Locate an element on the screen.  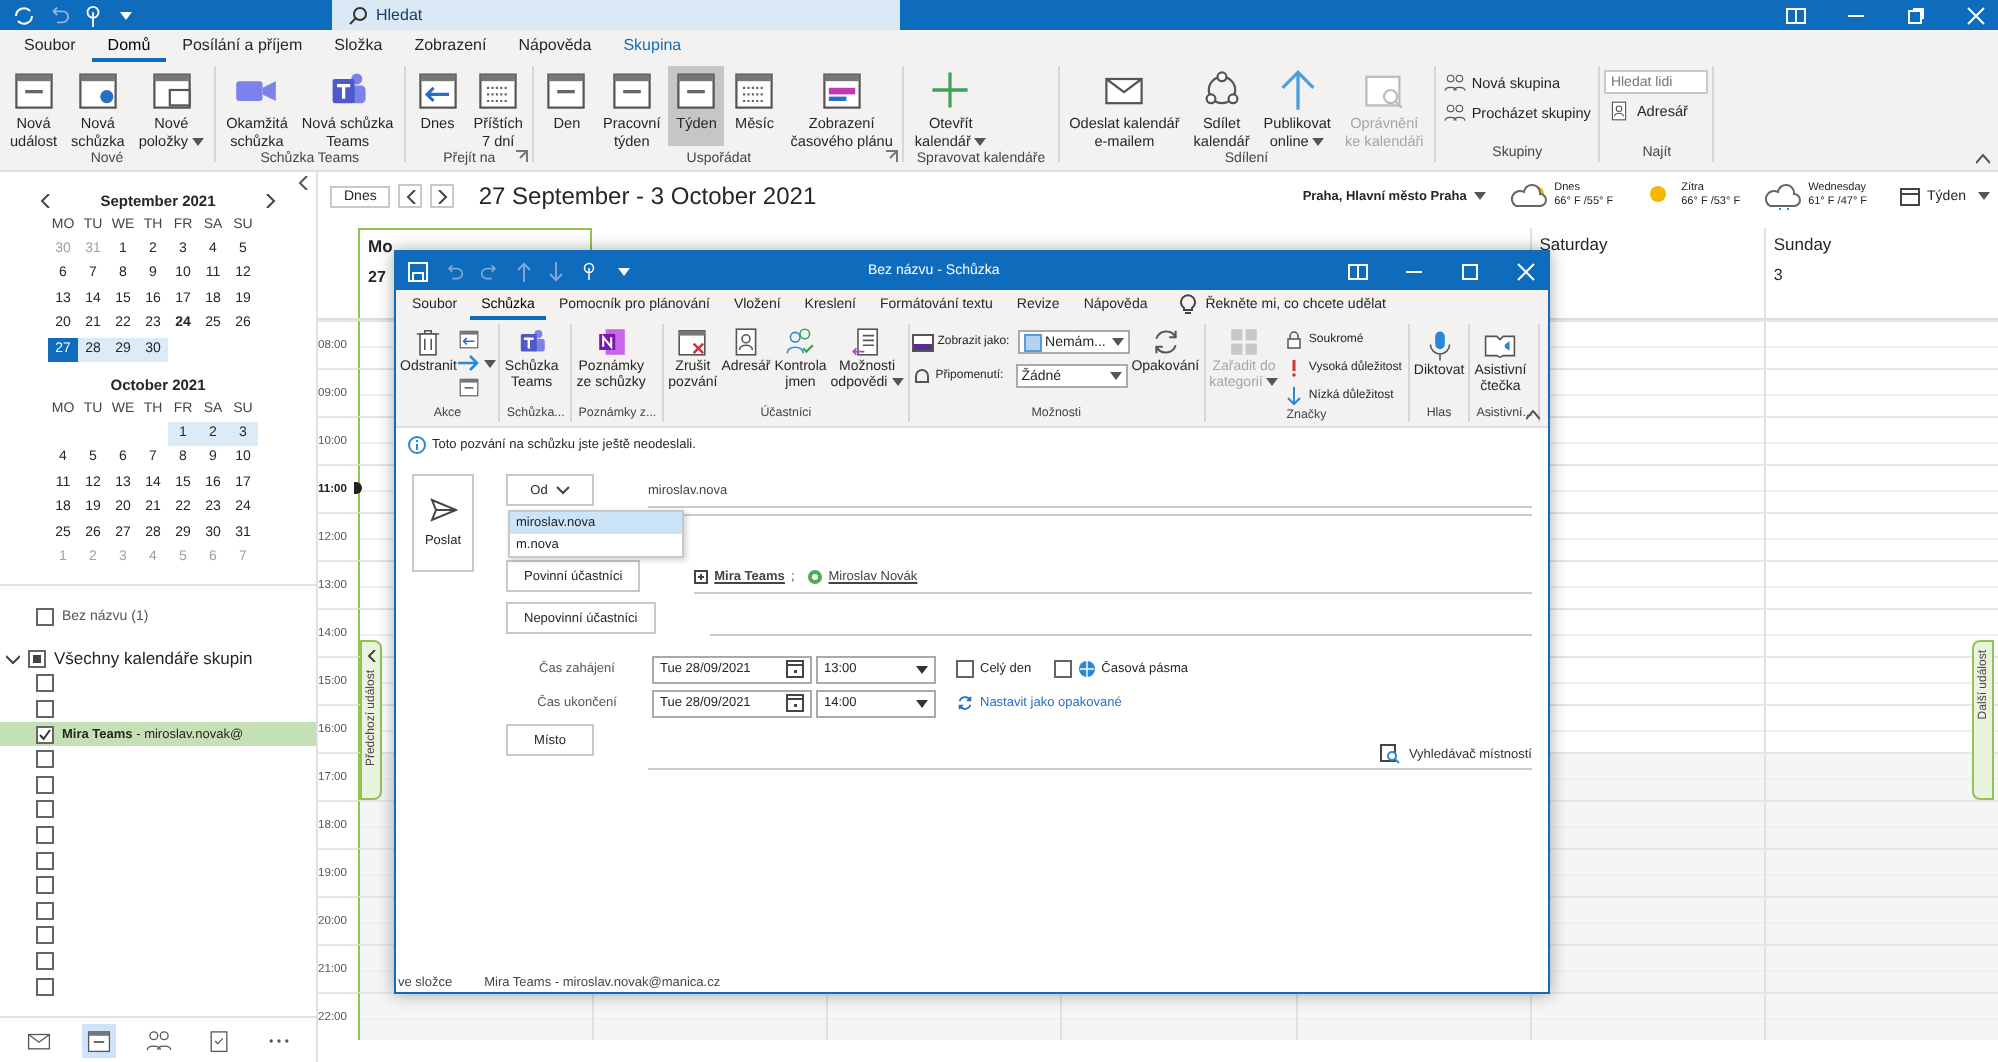
lightbulb-icon is located at coordinates (1187, 304).